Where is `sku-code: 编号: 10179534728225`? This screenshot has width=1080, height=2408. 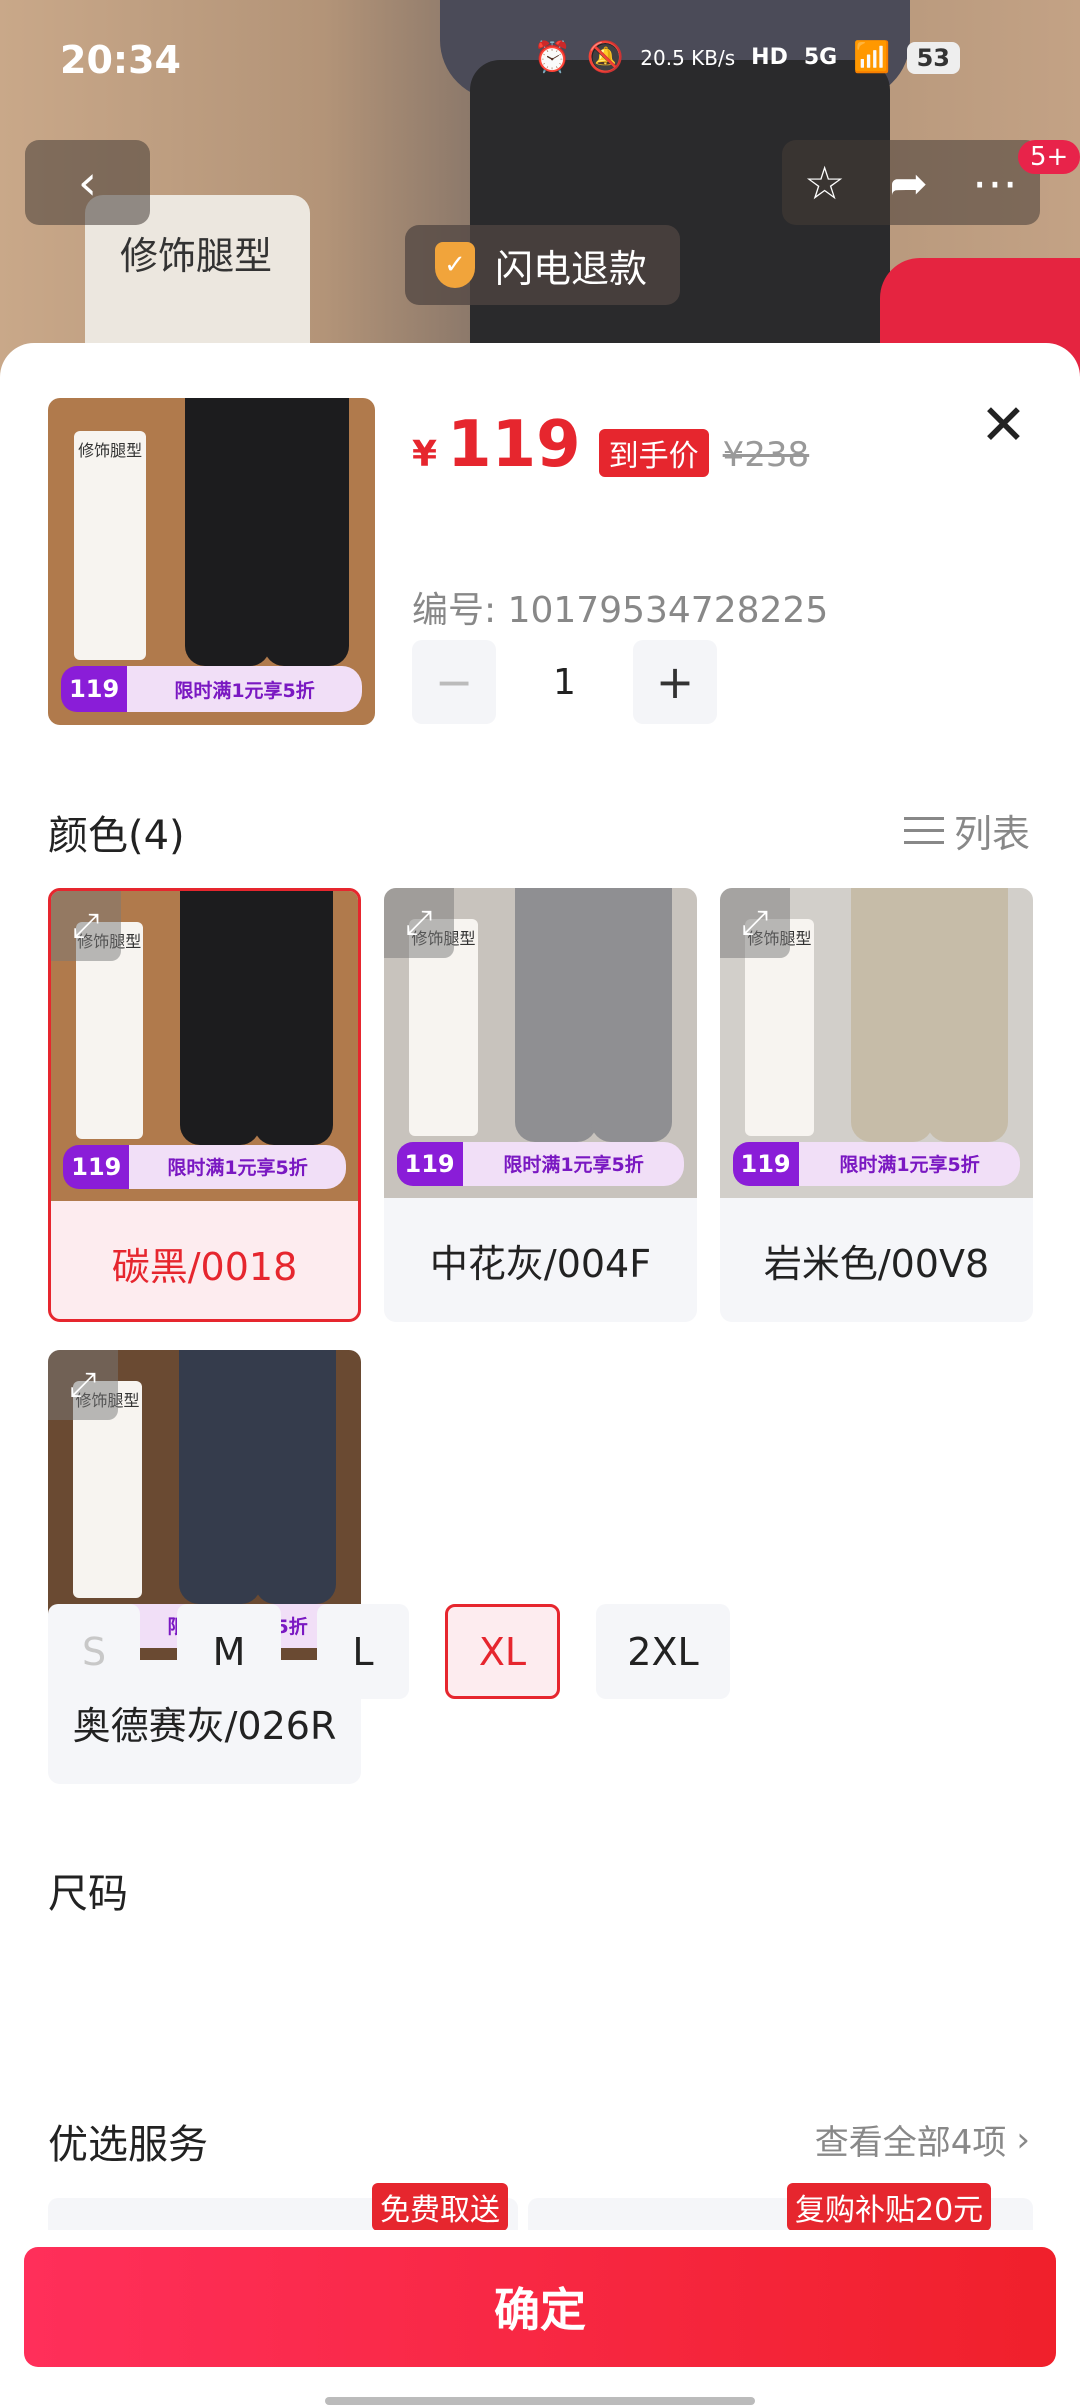 sku-code: 编号: 10179534728225 is located at coordinates (620, 610).